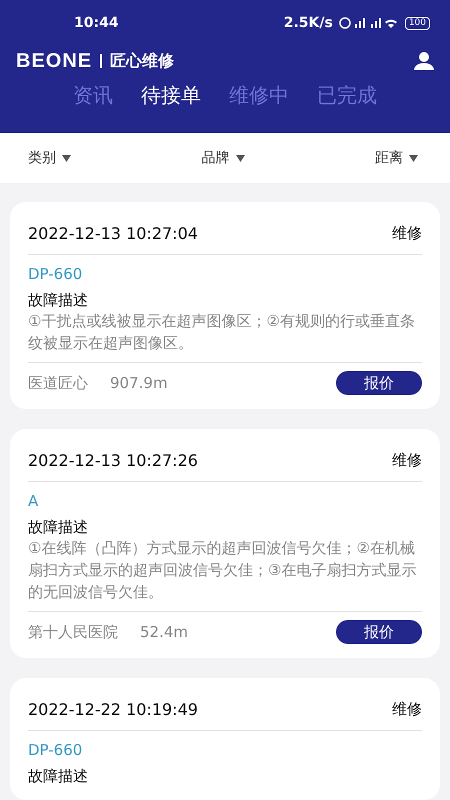 This screenshot has height=800, width=450. Describe the element at coordinates (424, 61) in the screenshot. I see `user-icon` at that location.